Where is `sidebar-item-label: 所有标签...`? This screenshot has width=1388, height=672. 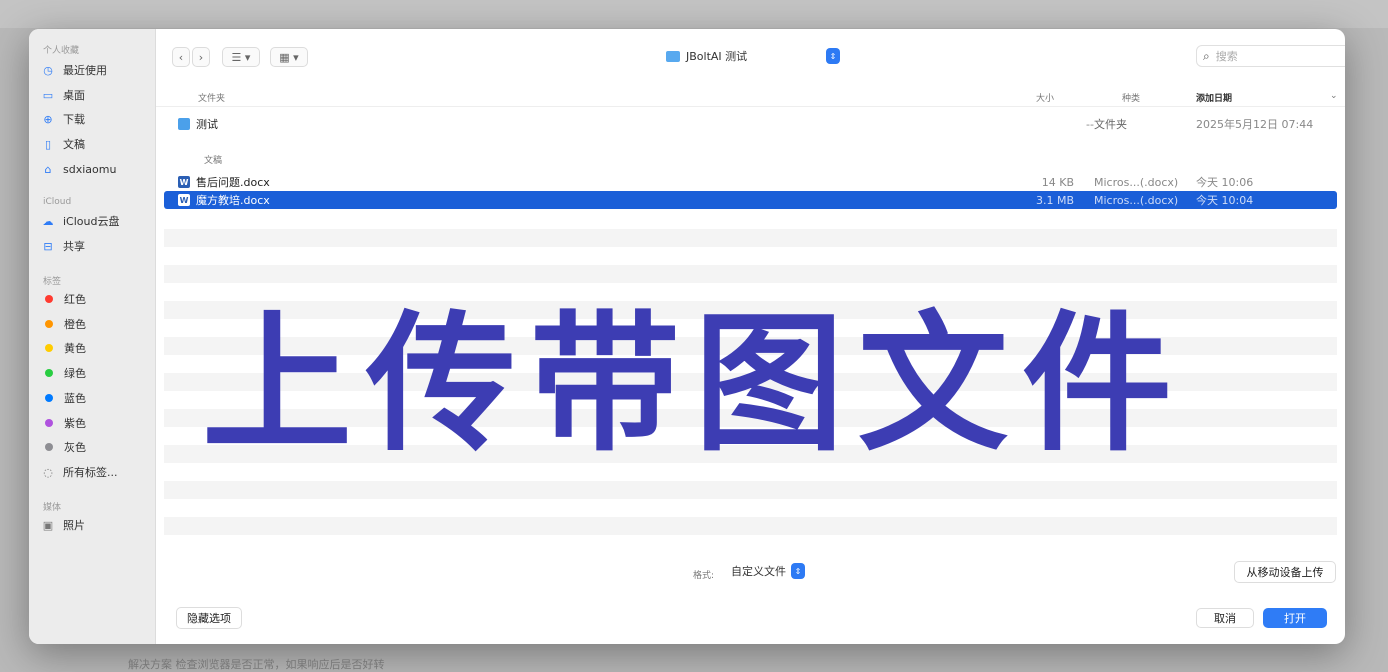
sidebar-item-label: 所有标签... is located at coordinates (90, 472).